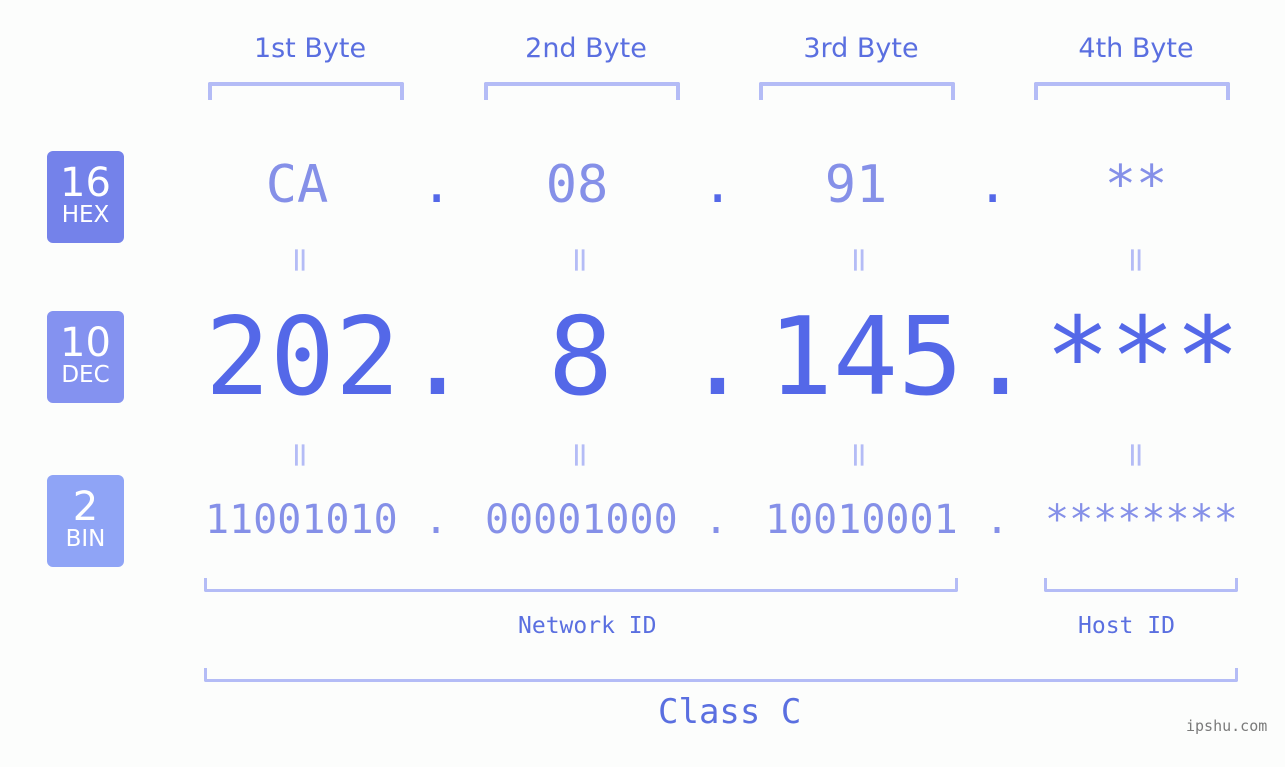 The image size is (1285, 767). What do you see at coordinates (581, 585) in the screenshot?
I see `network-id-bracket` at bounding box center [581, 585].